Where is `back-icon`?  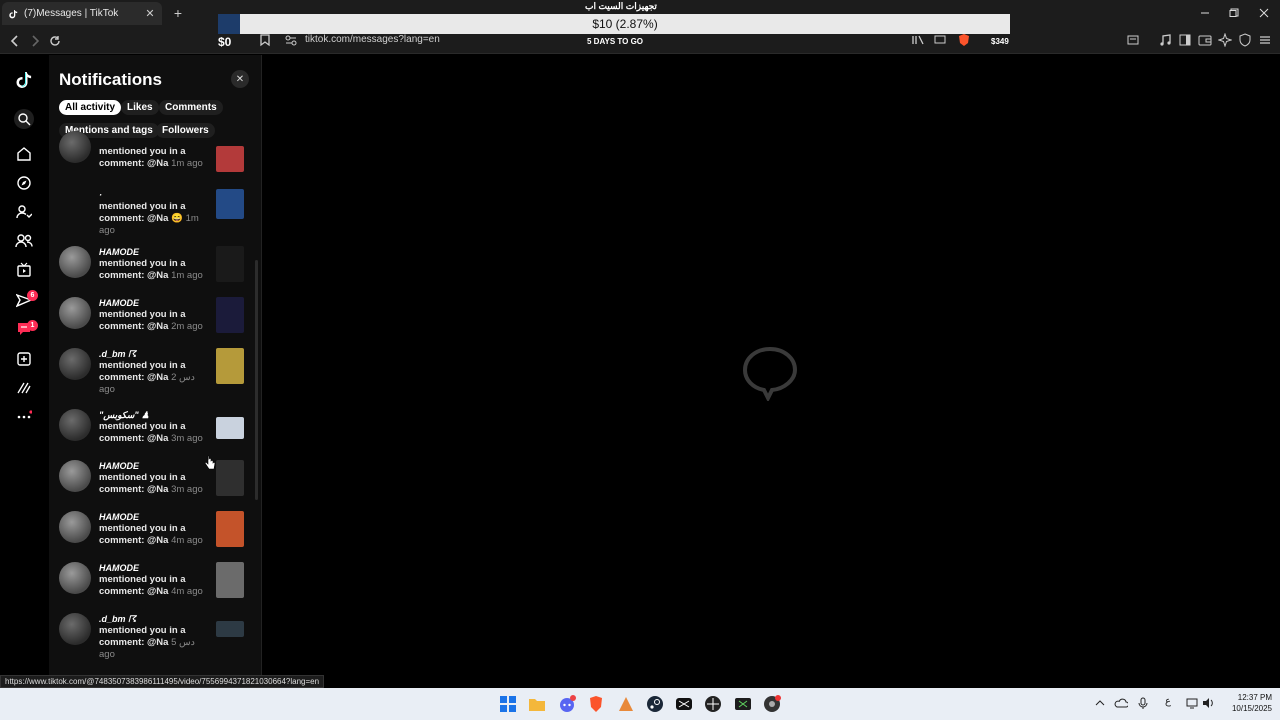
back-icon is located at coordinates (15, 41).